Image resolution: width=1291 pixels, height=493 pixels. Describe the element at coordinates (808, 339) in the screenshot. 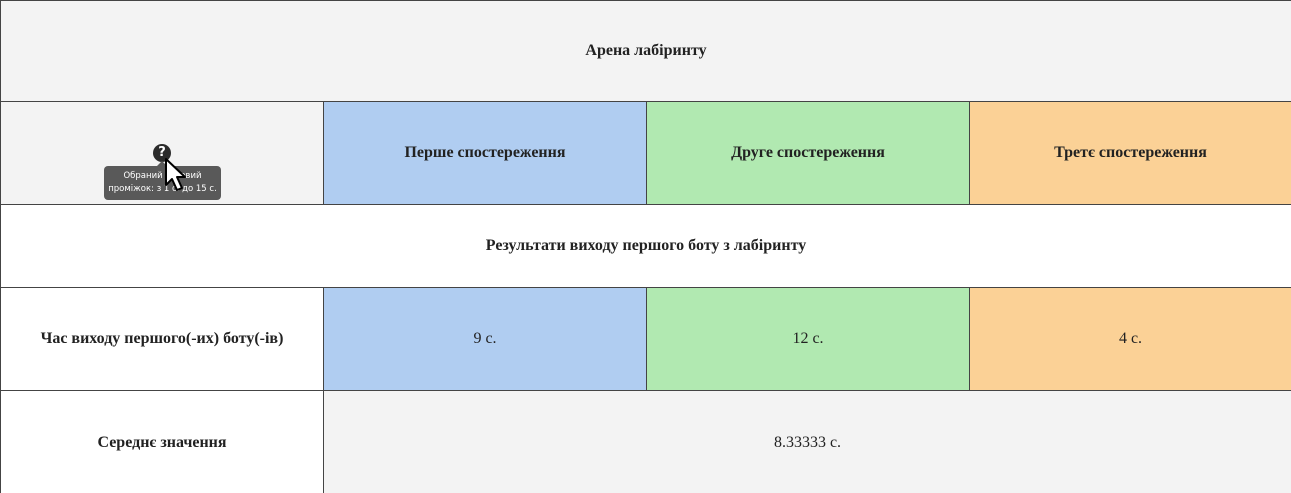

I see `exit-time-second: 12 с.` at that location.